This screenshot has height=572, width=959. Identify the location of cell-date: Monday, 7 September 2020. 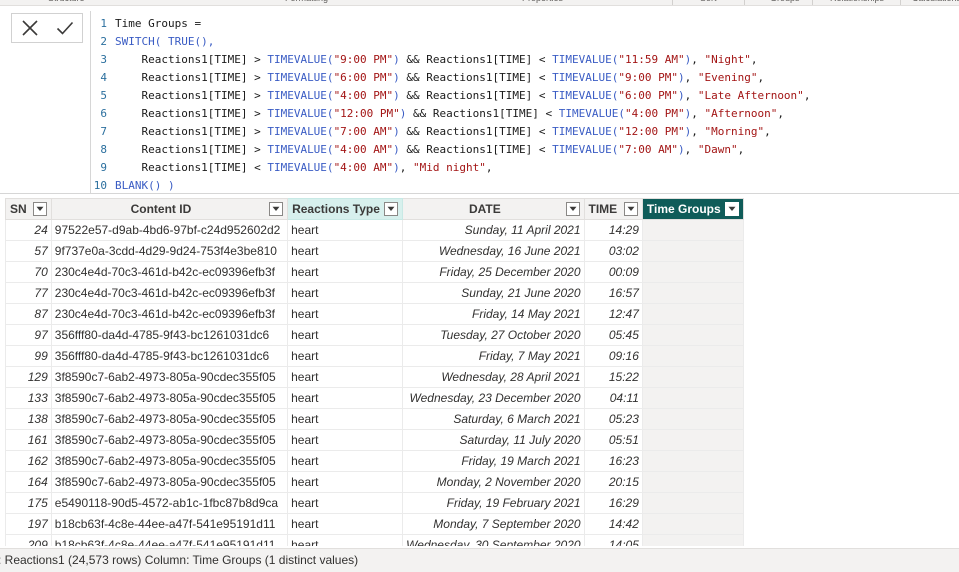
(493, 524).